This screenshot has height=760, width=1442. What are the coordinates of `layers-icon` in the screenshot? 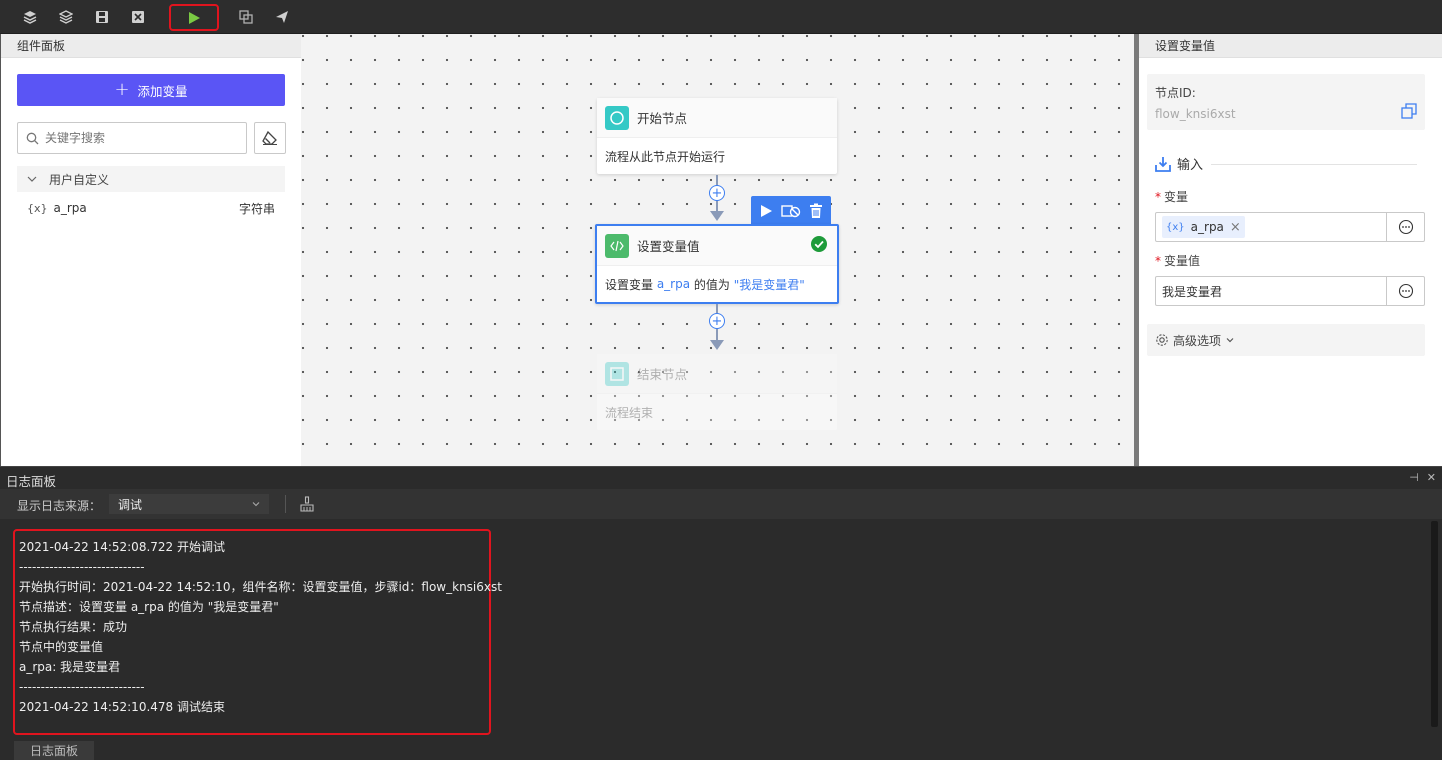 It's located at (30, 17).